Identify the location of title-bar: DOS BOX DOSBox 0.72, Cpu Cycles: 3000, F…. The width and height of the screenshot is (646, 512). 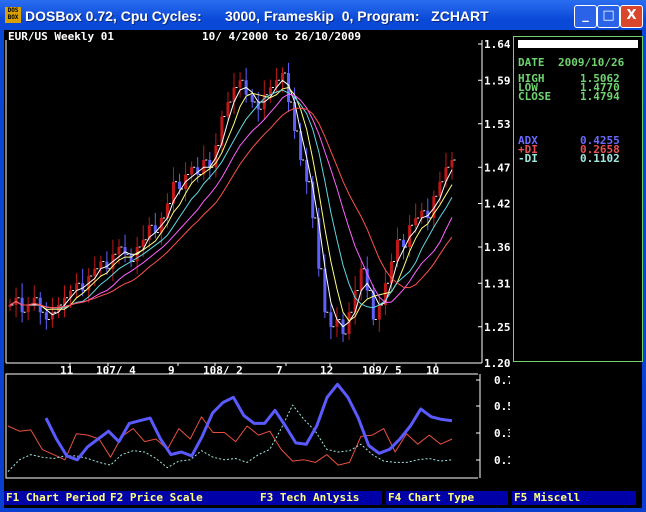
(323, 15).